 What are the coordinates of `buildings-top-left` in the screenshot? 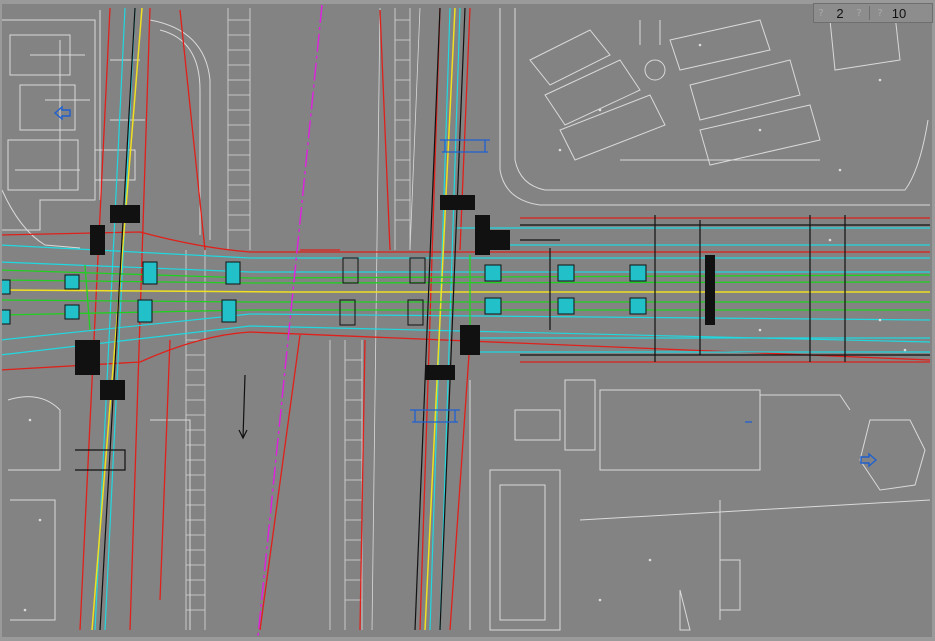 It's located at (106, 129).